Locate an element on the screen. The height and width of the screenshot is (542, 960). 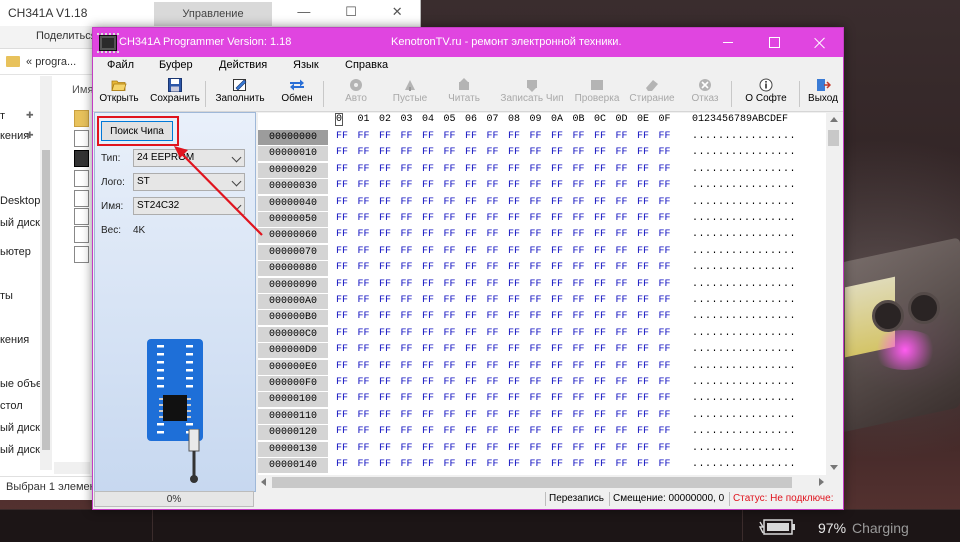
menu-actions: Действия is located at coordinates (243, 65).